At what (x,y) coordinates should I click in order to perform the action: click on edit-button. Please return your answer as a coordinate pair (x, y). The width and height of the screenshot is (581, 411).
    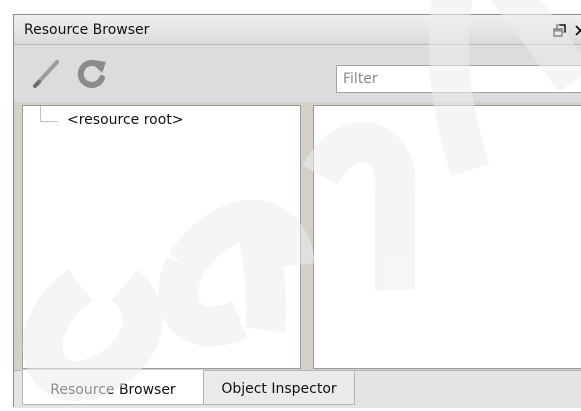
    Looking at the image, I should click on (46, 75).